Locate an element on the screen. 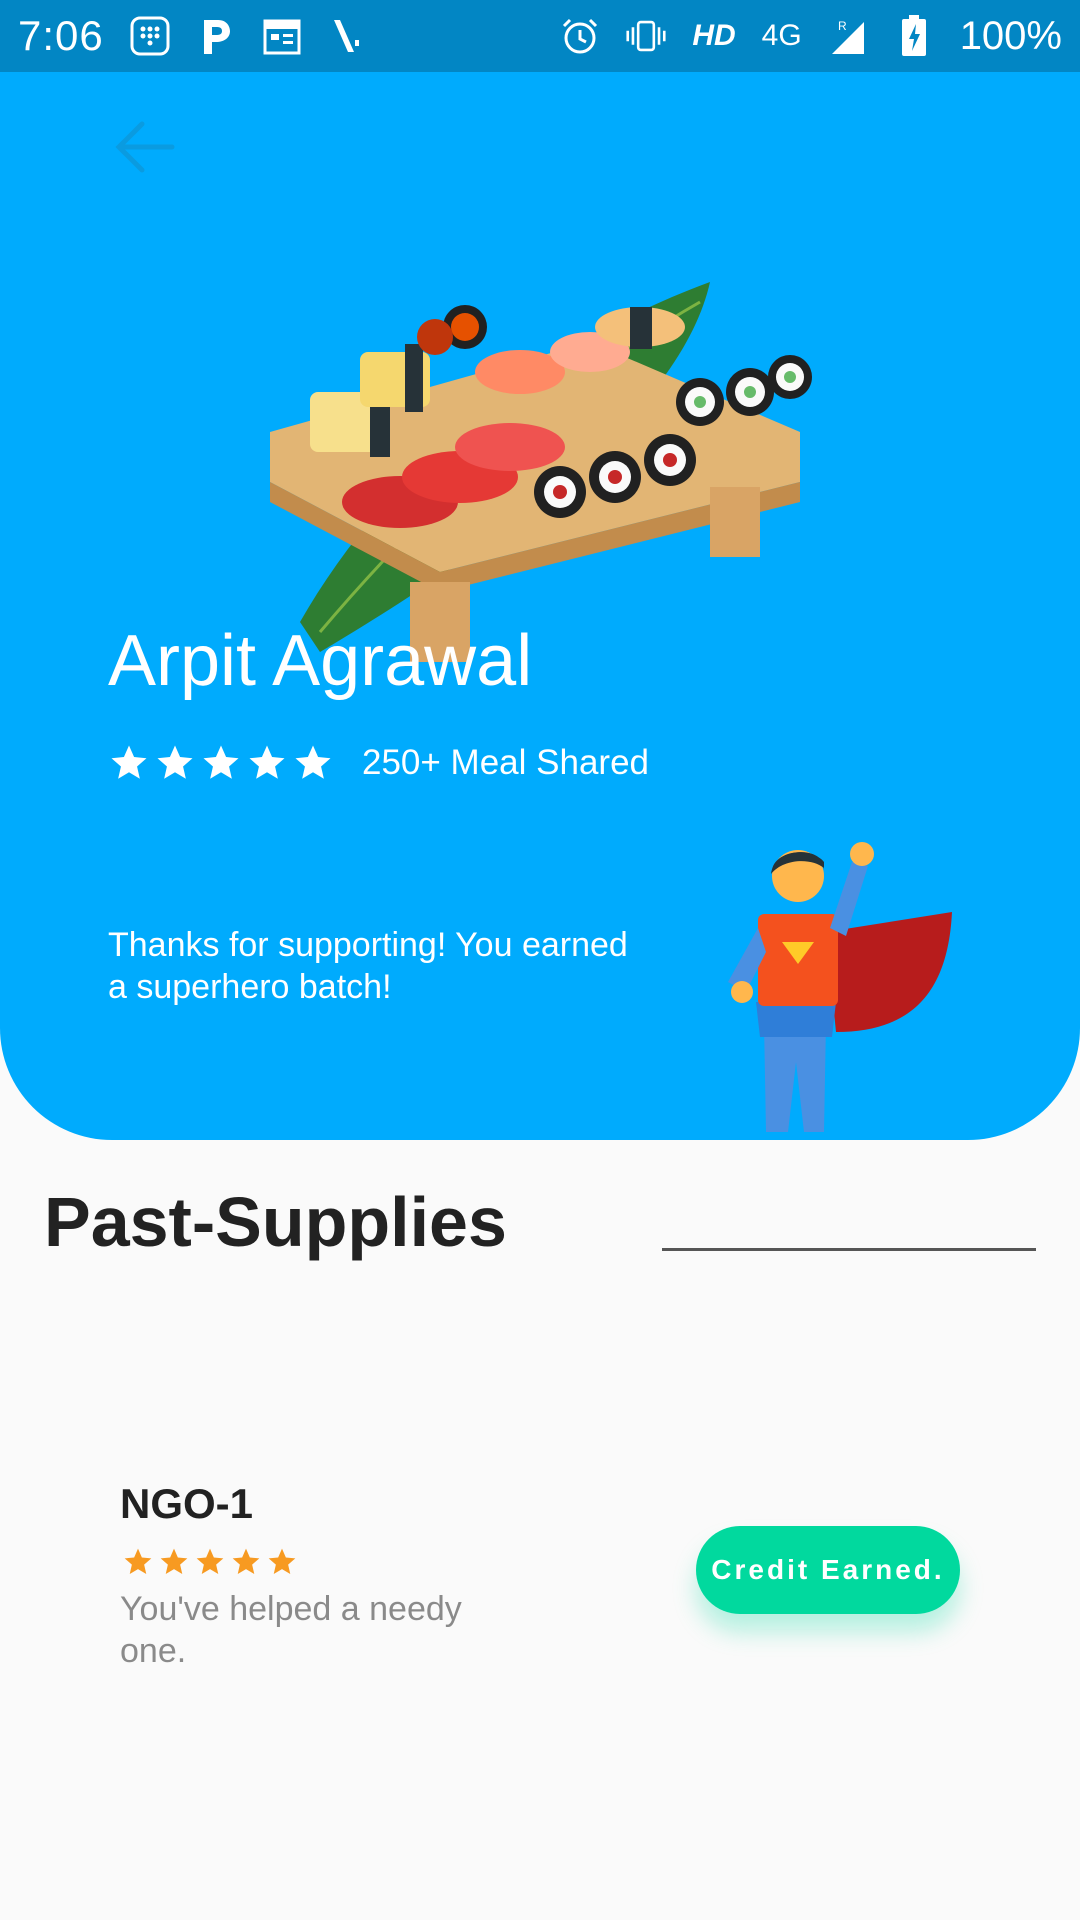 The width and height of the screenshot is (1080, 1920). calendar-notification-icon is located at coordinates (282, 36).